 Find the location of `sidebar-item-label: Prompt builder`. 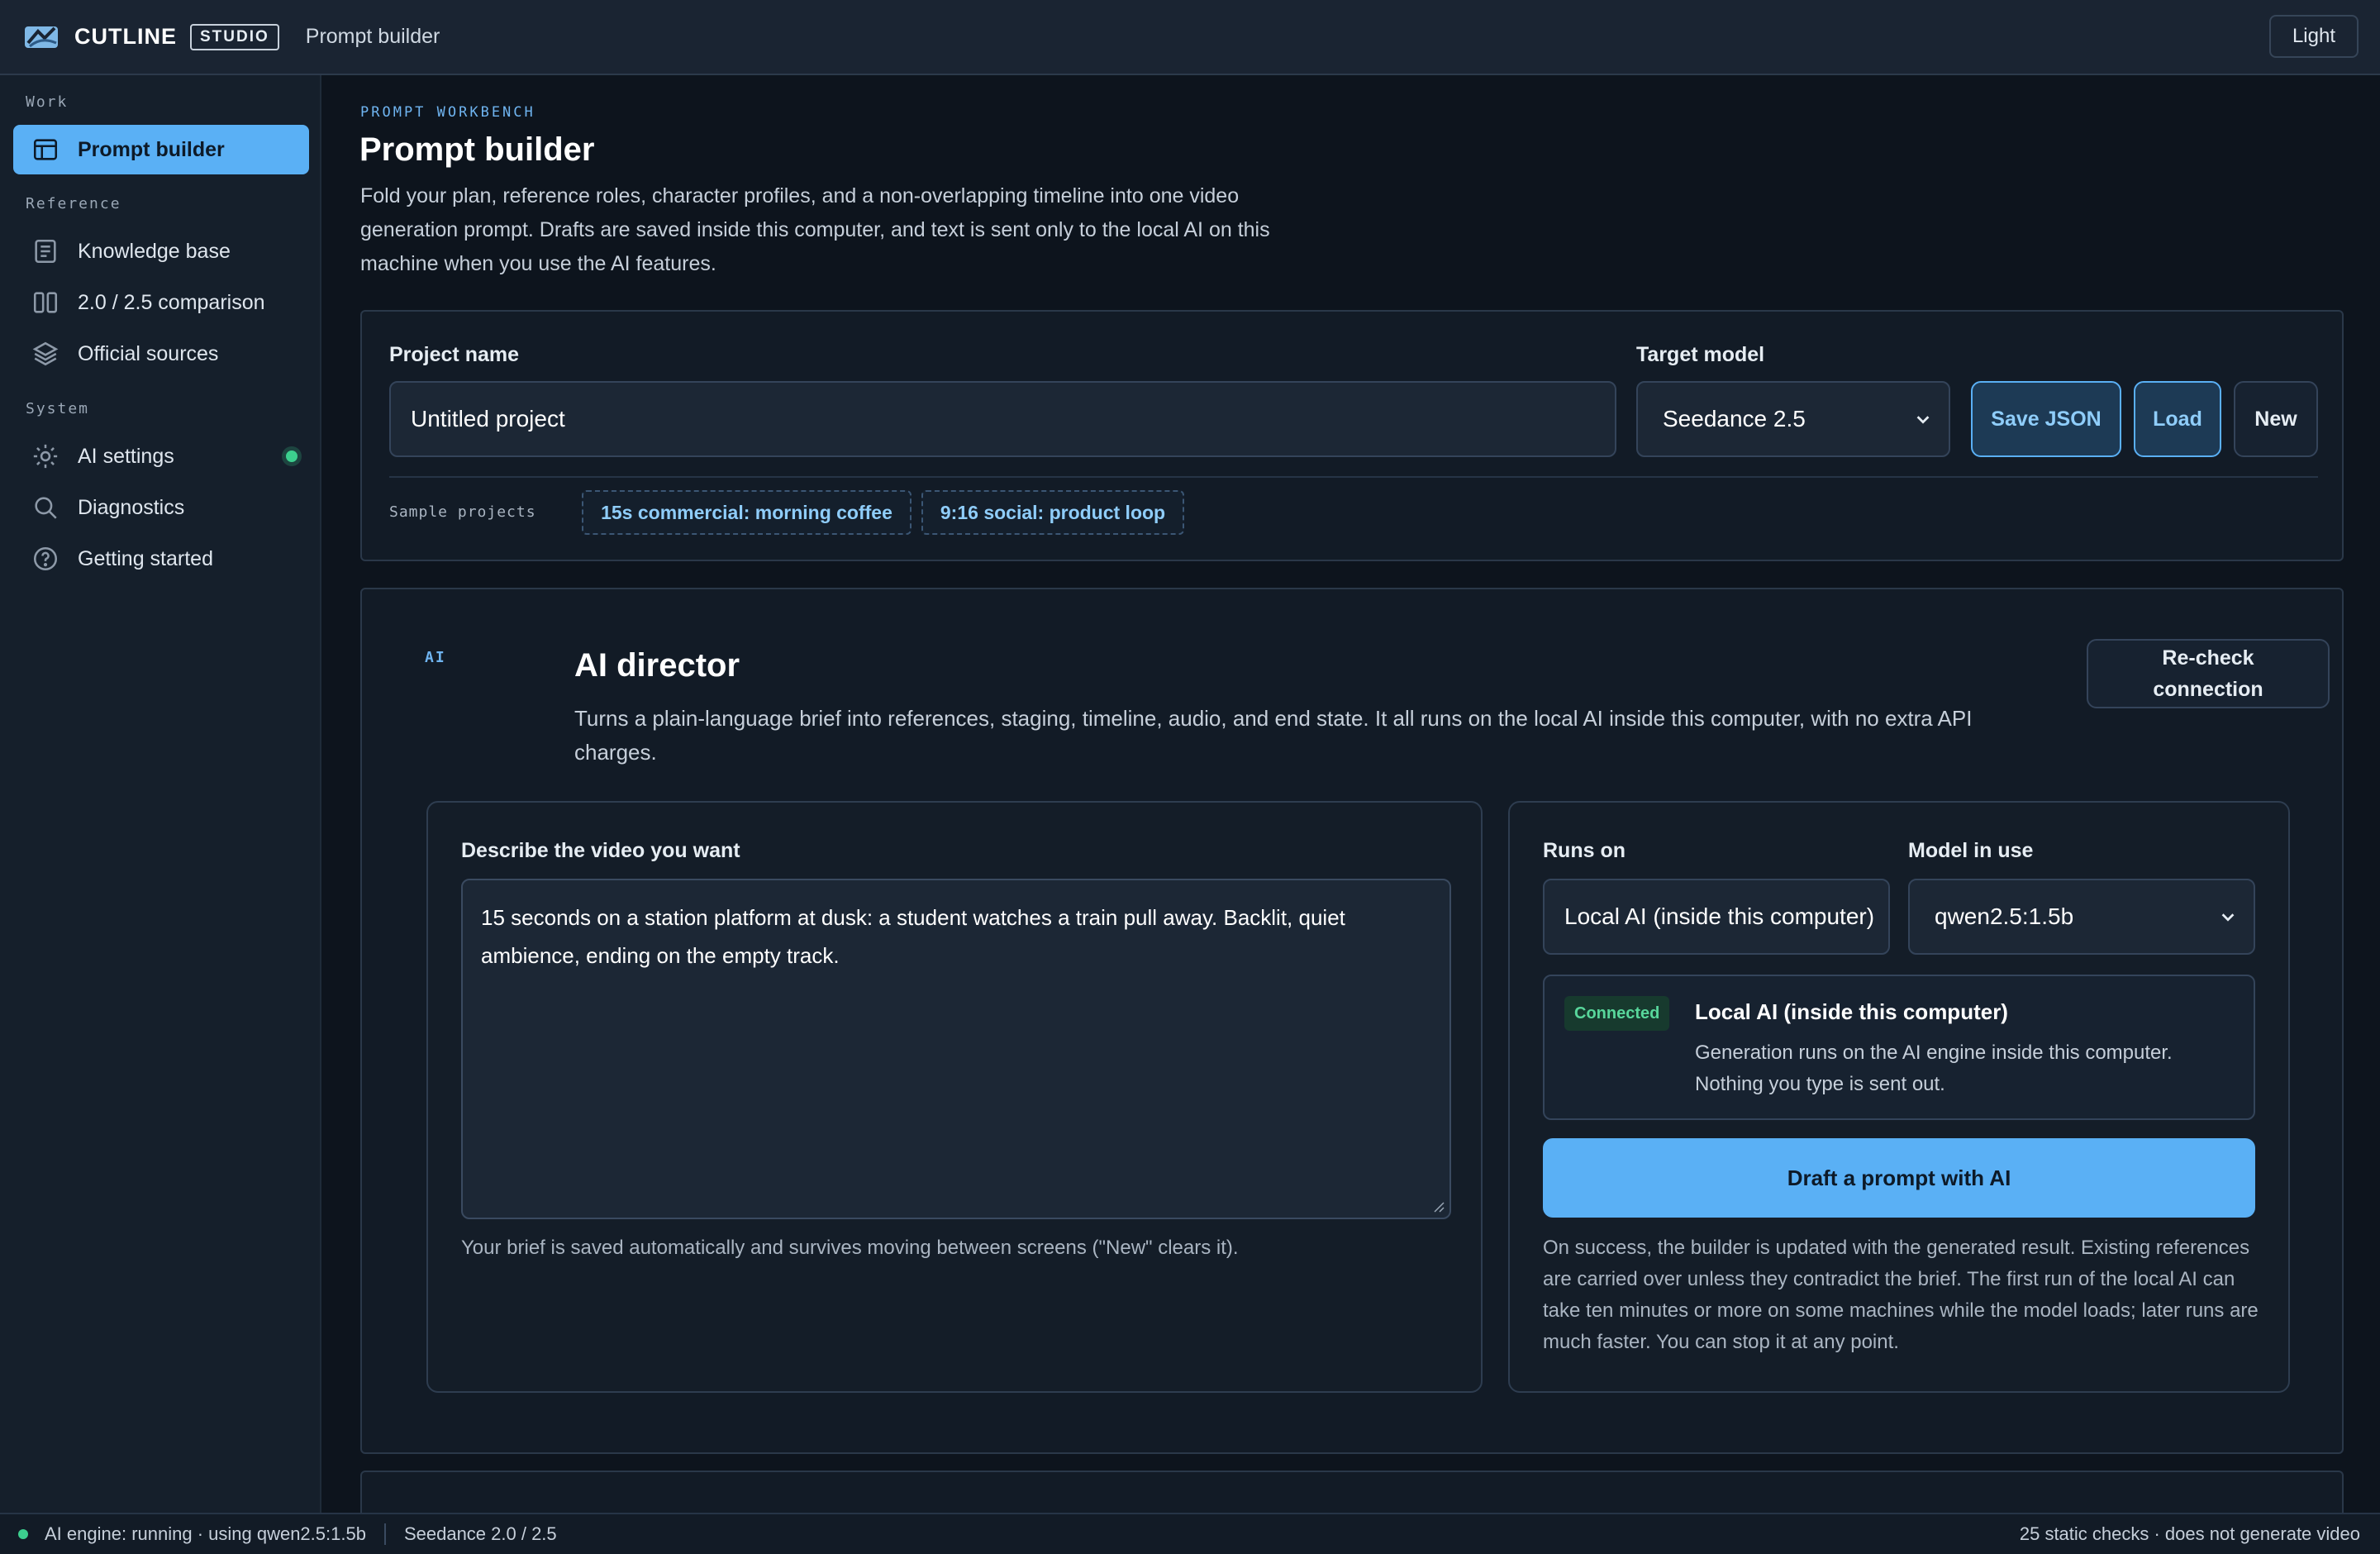

sidebar-item-label: Prompt builder is located at coordinates (151, 149).